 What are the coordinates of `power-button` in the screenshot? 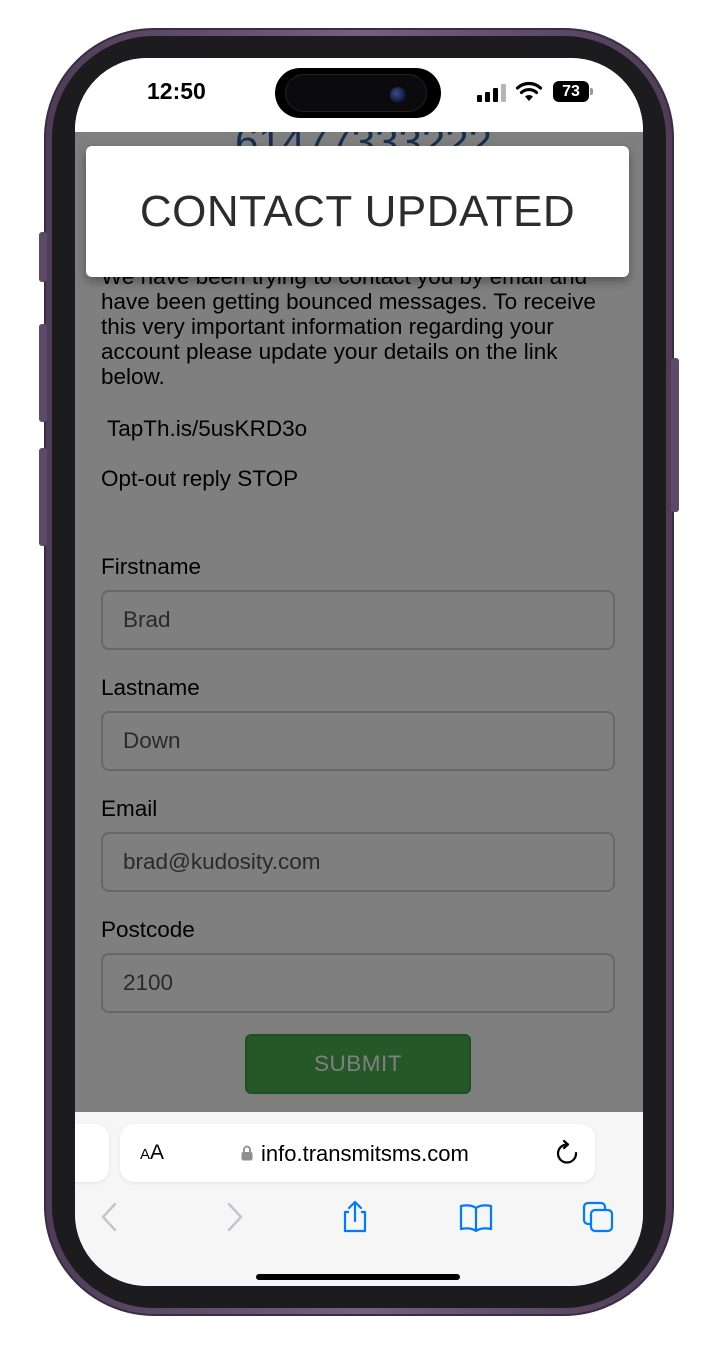 It's located at (675, 435).